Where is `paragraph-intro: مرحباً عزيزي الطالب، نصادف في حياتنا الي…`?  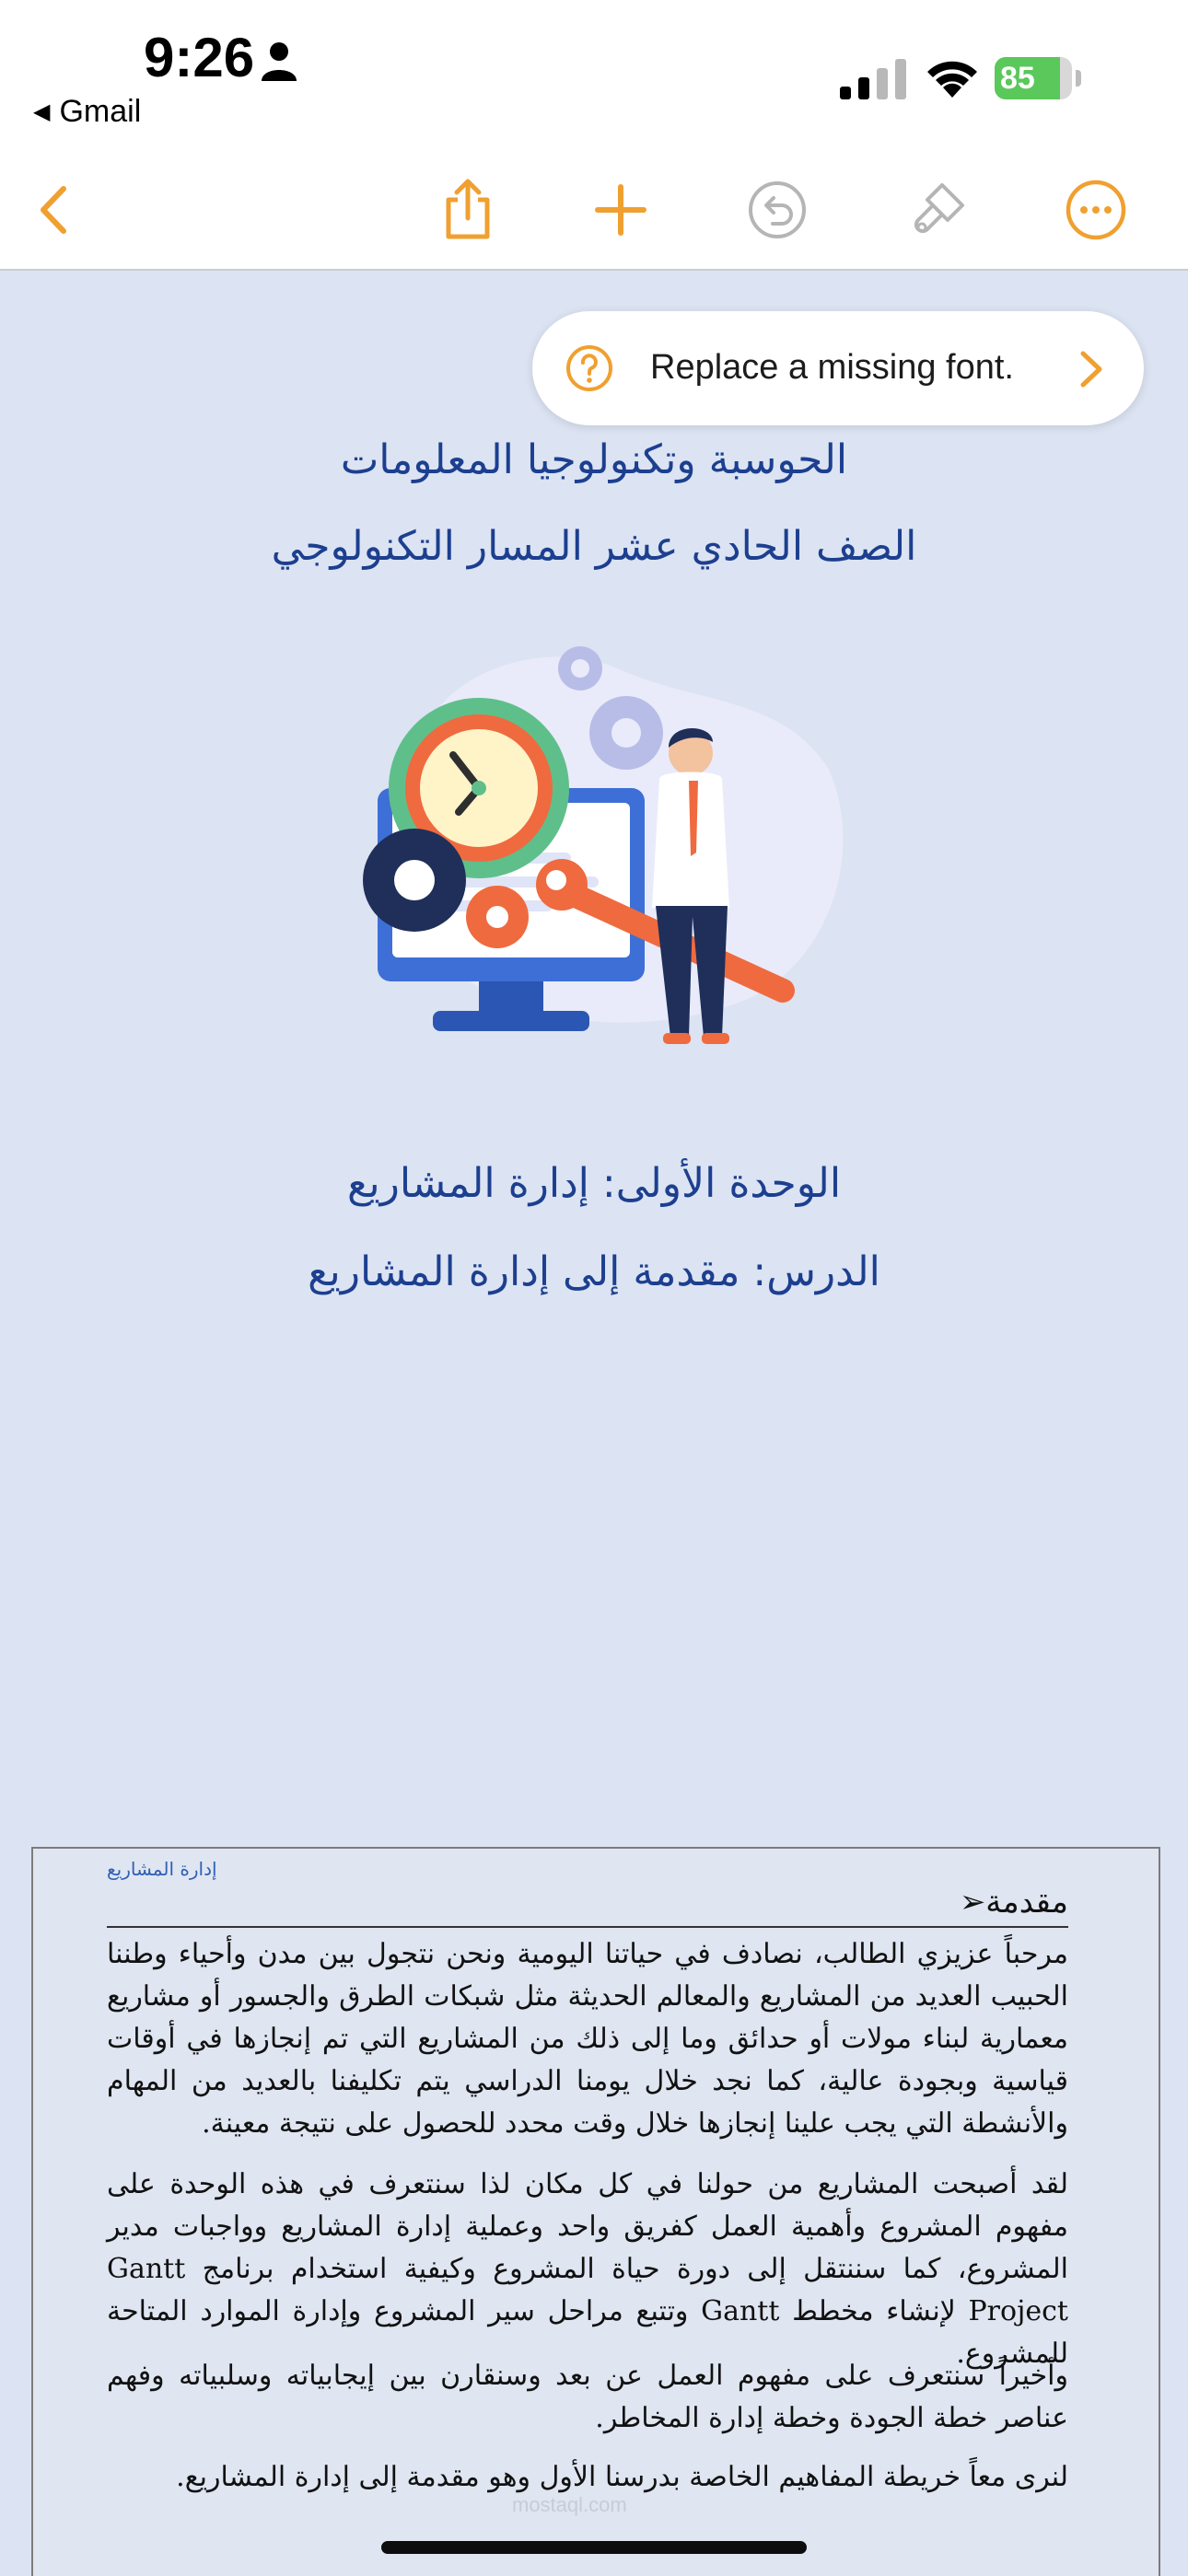 paragraph-intro: مرحباً عزيزي الطالب، نصادف في حياتنا الي… is located at coordinates (587, 2039).